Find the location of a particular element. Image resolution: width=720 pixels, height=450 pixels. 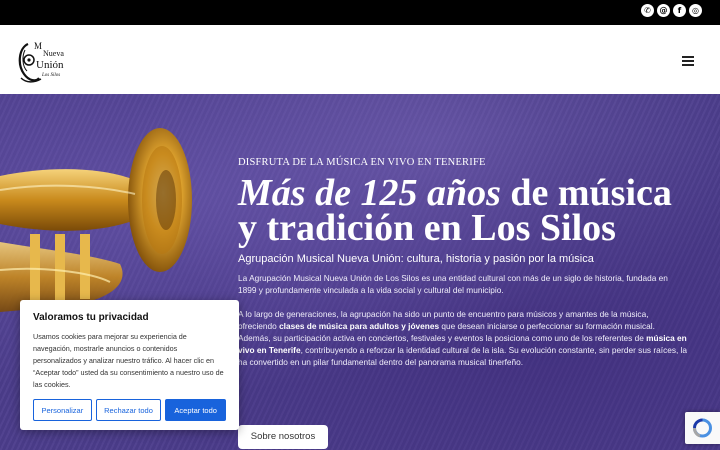

cookie-reject-button: Rechazar todo is located at coordinates (128, 410).